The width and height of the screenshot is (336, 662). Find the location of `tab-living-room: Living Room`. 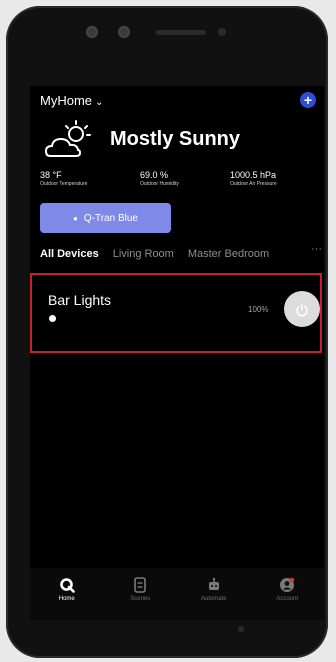

tab-living-room: Living Room is located at coordinates (143, 254).